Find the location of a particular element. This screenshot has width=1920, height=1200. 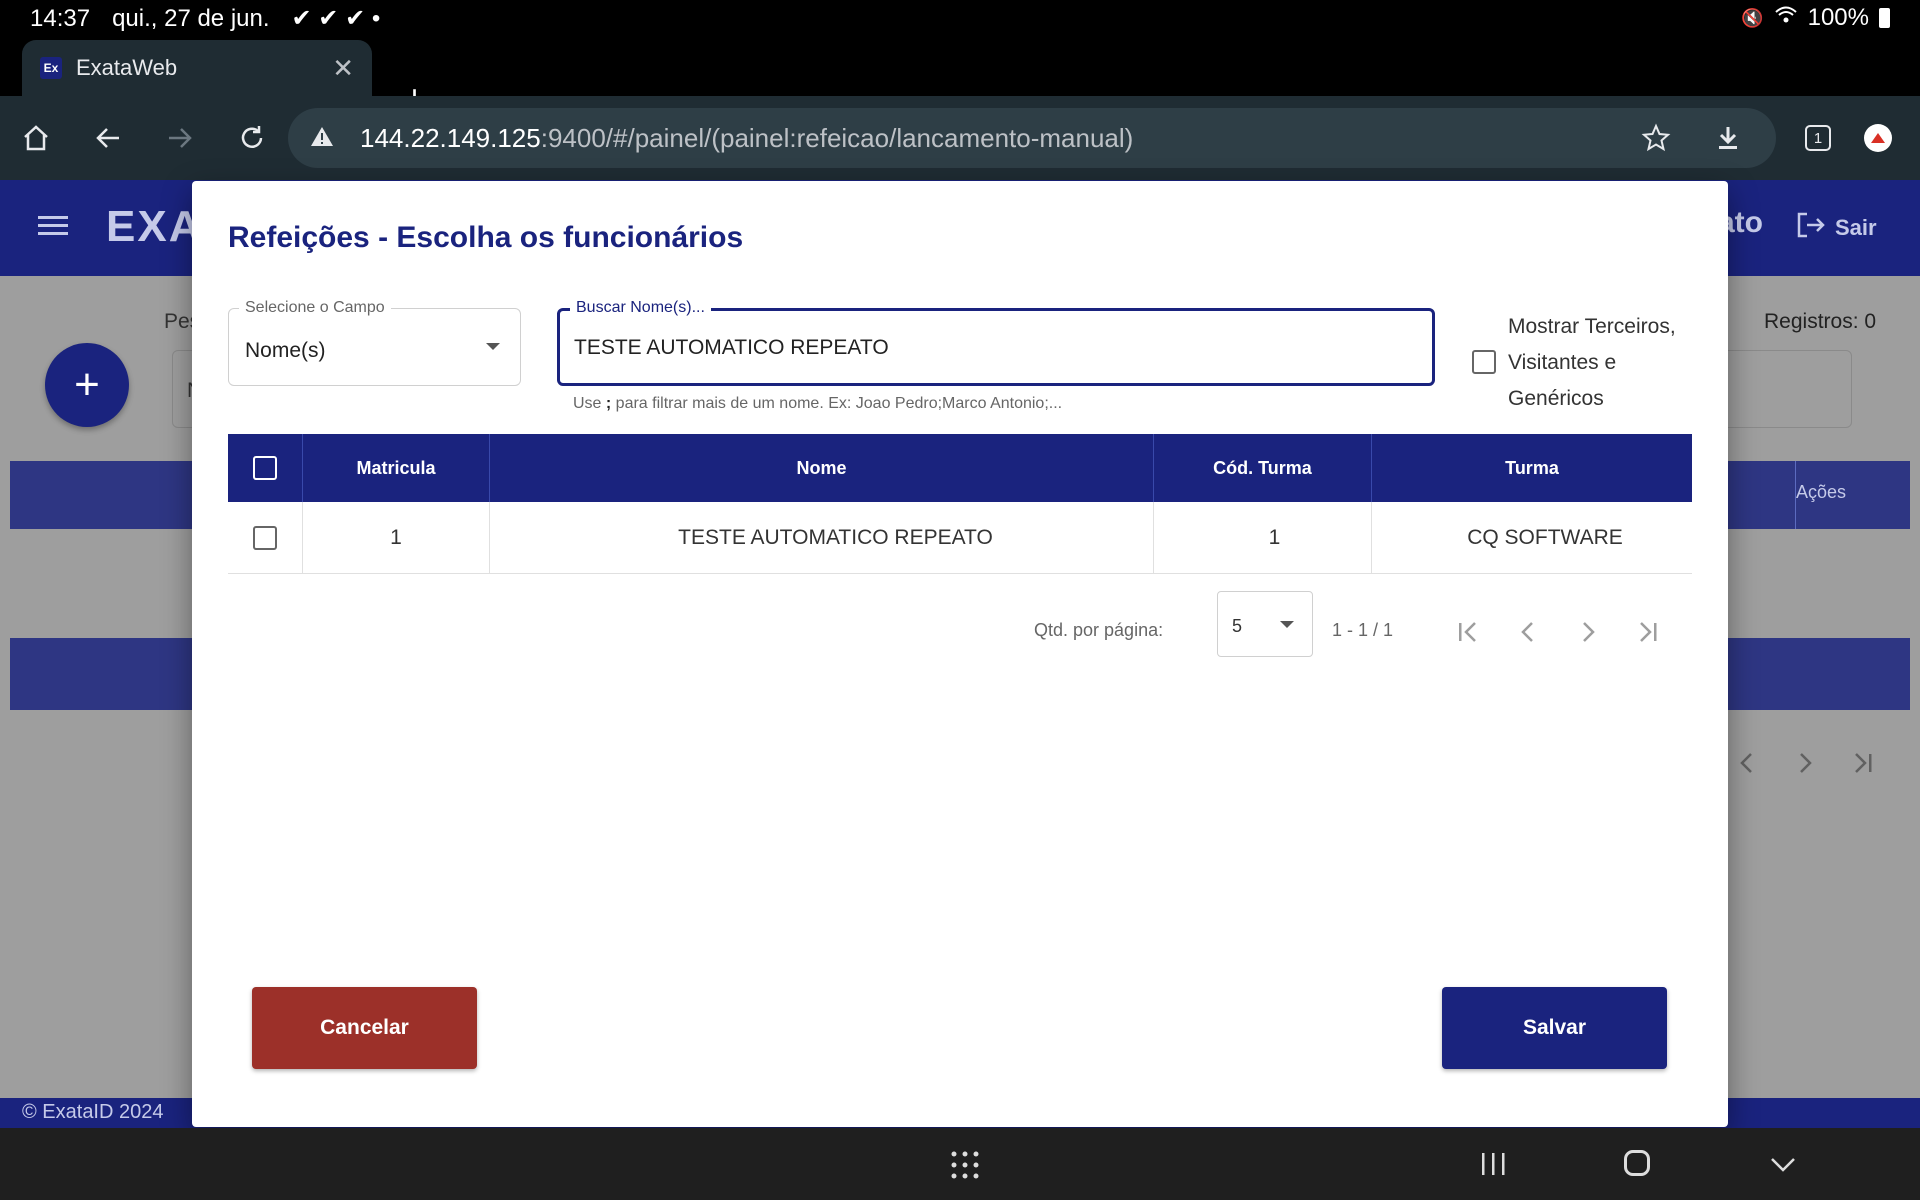

status-date: qui., 27 de jun. is located at coordinates (191, 18).